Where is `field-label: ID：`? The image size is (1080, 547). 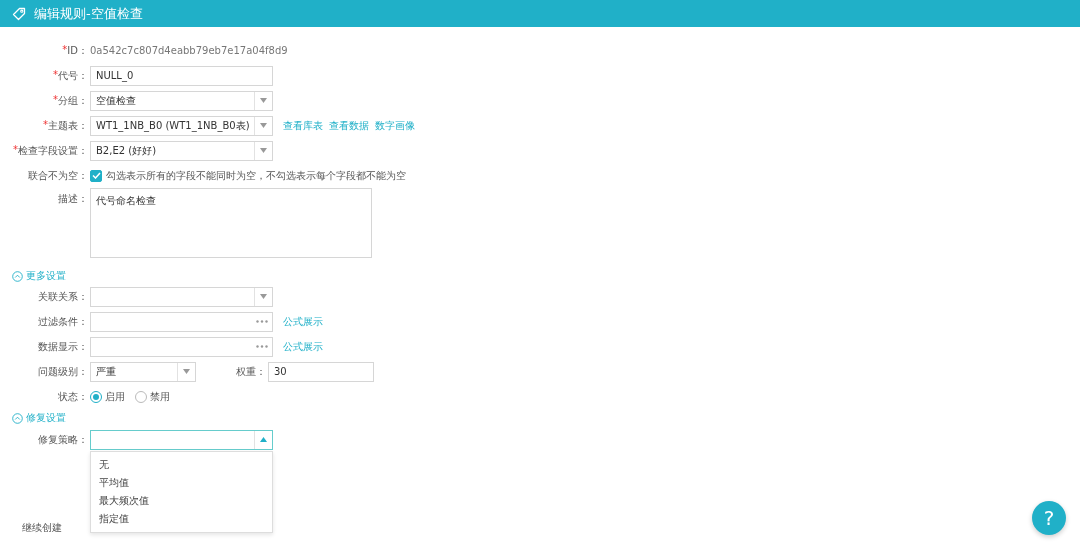
field-label: ID： is located at coordinates (77, 50).